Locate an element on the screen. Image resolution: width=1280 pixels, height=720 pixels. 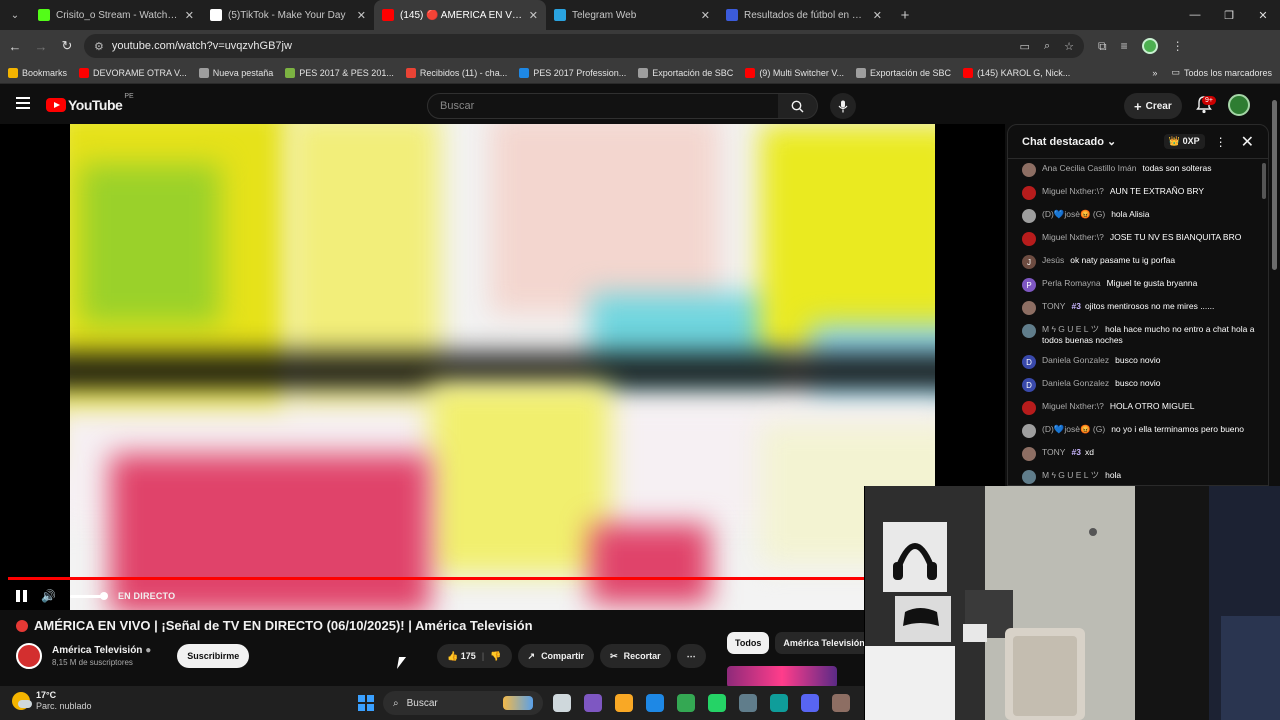
youtube-logo: YouTube PE is located at coordinates (90, 103).